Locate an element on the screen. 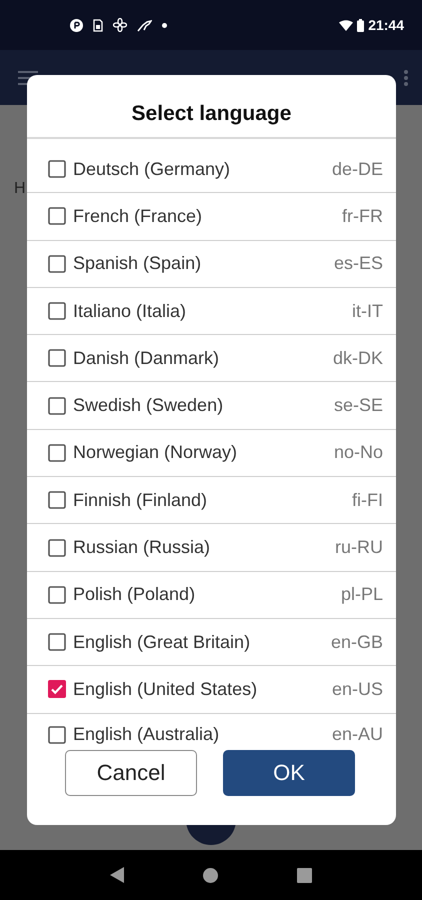 Image resolution: width=422 pixels, height=900 pixels. language-code: dk-DK is located at coordinates (357, 358).